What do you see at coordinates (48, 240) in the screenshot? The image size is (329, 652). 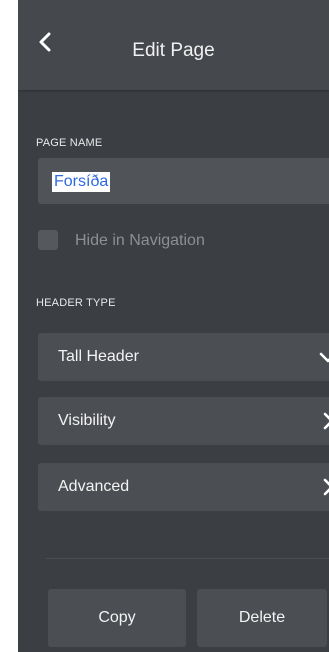 I see `checkbox-box` at bounding box center [48, 240].